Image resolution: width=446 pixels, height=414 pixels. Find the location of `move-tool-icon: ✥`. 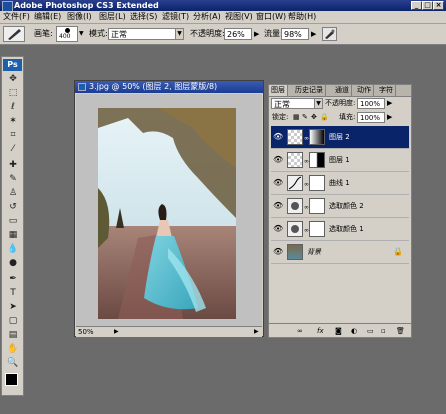

move-tool-icon: ✥ is located at coordinates (13, 79).